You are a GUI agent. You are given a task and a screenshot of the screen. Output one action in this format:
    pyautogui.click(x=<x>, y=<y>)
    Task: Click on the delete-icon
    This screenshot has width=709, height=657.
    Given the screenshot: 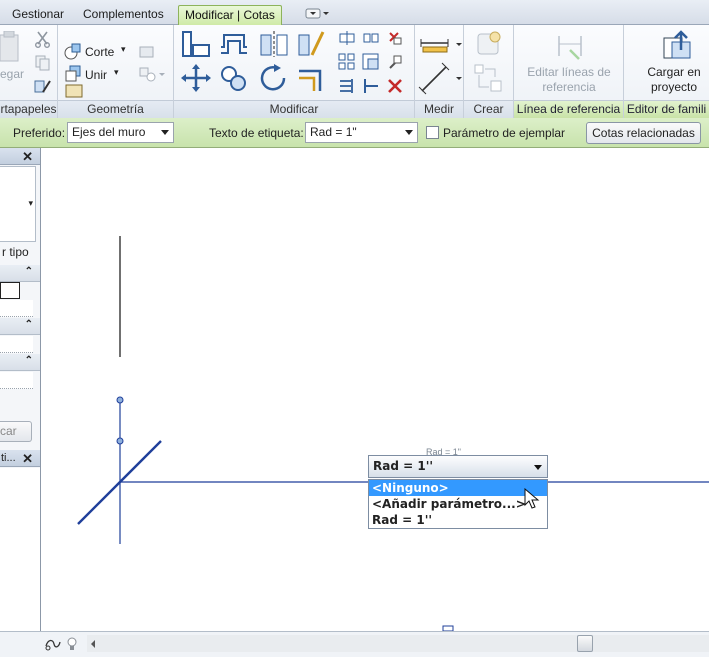 What is the action you would take?
    pyautogui.click(x=395, y=86)
    